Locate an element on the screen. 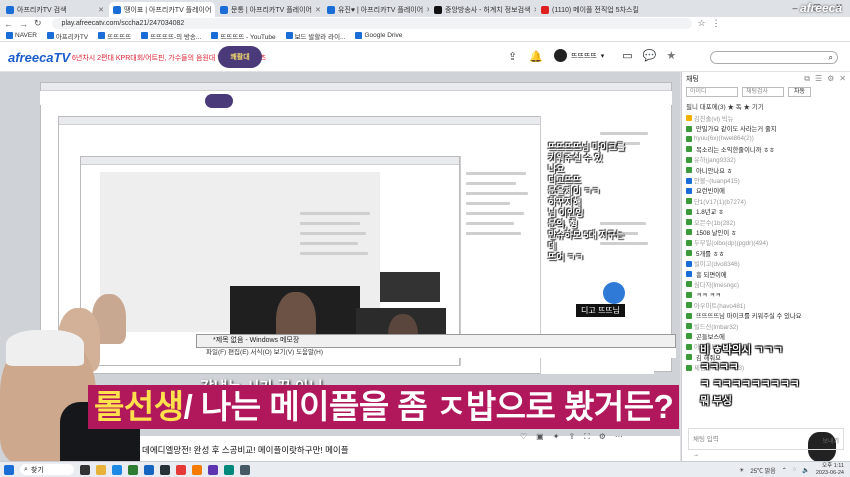 This screenshot has width=850, height=477. chat-user: 단1(V17(1)(b7274) is located at coordinates (720, 201).